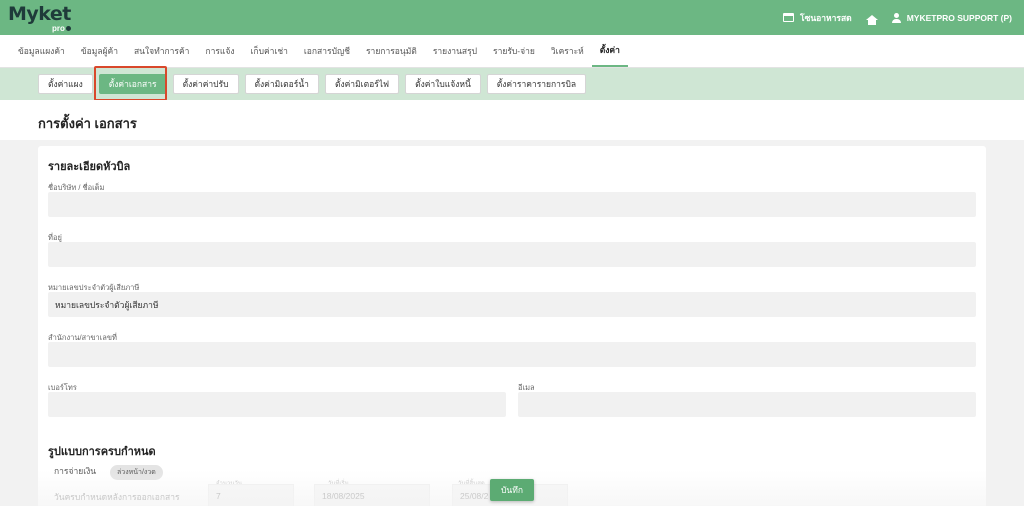 The height and width of the screenshot is (506, 1024). I want to click on nav-item-income-expense: รายรับ-จ่าย, so click(514, 51).